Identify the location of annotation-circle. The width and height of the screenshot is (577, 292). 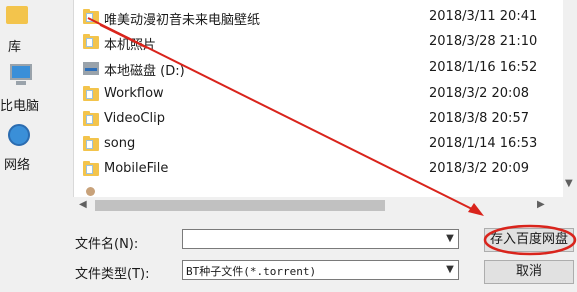
(530, 240).